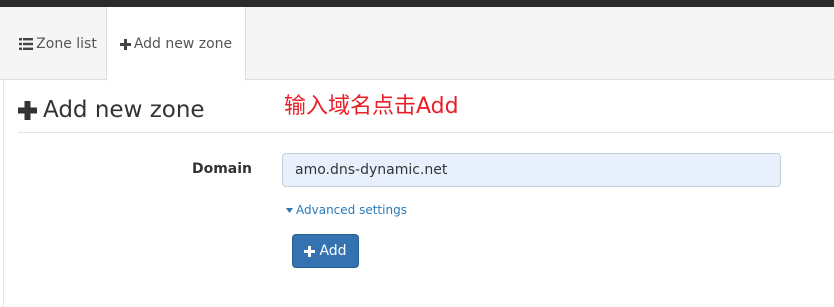 The image size is (834, 307). What do you see at coordinates (289, 210) in the screenshot?
I see `caret-down-icon` at bounding box center [289, 210].